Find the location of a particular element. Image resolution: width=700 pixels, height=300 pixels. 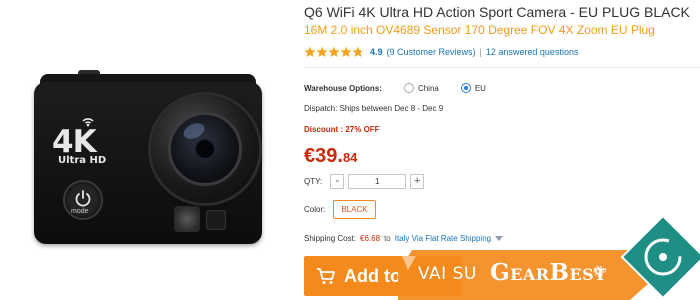

camera-indicator is located at coordinates (216, 220).